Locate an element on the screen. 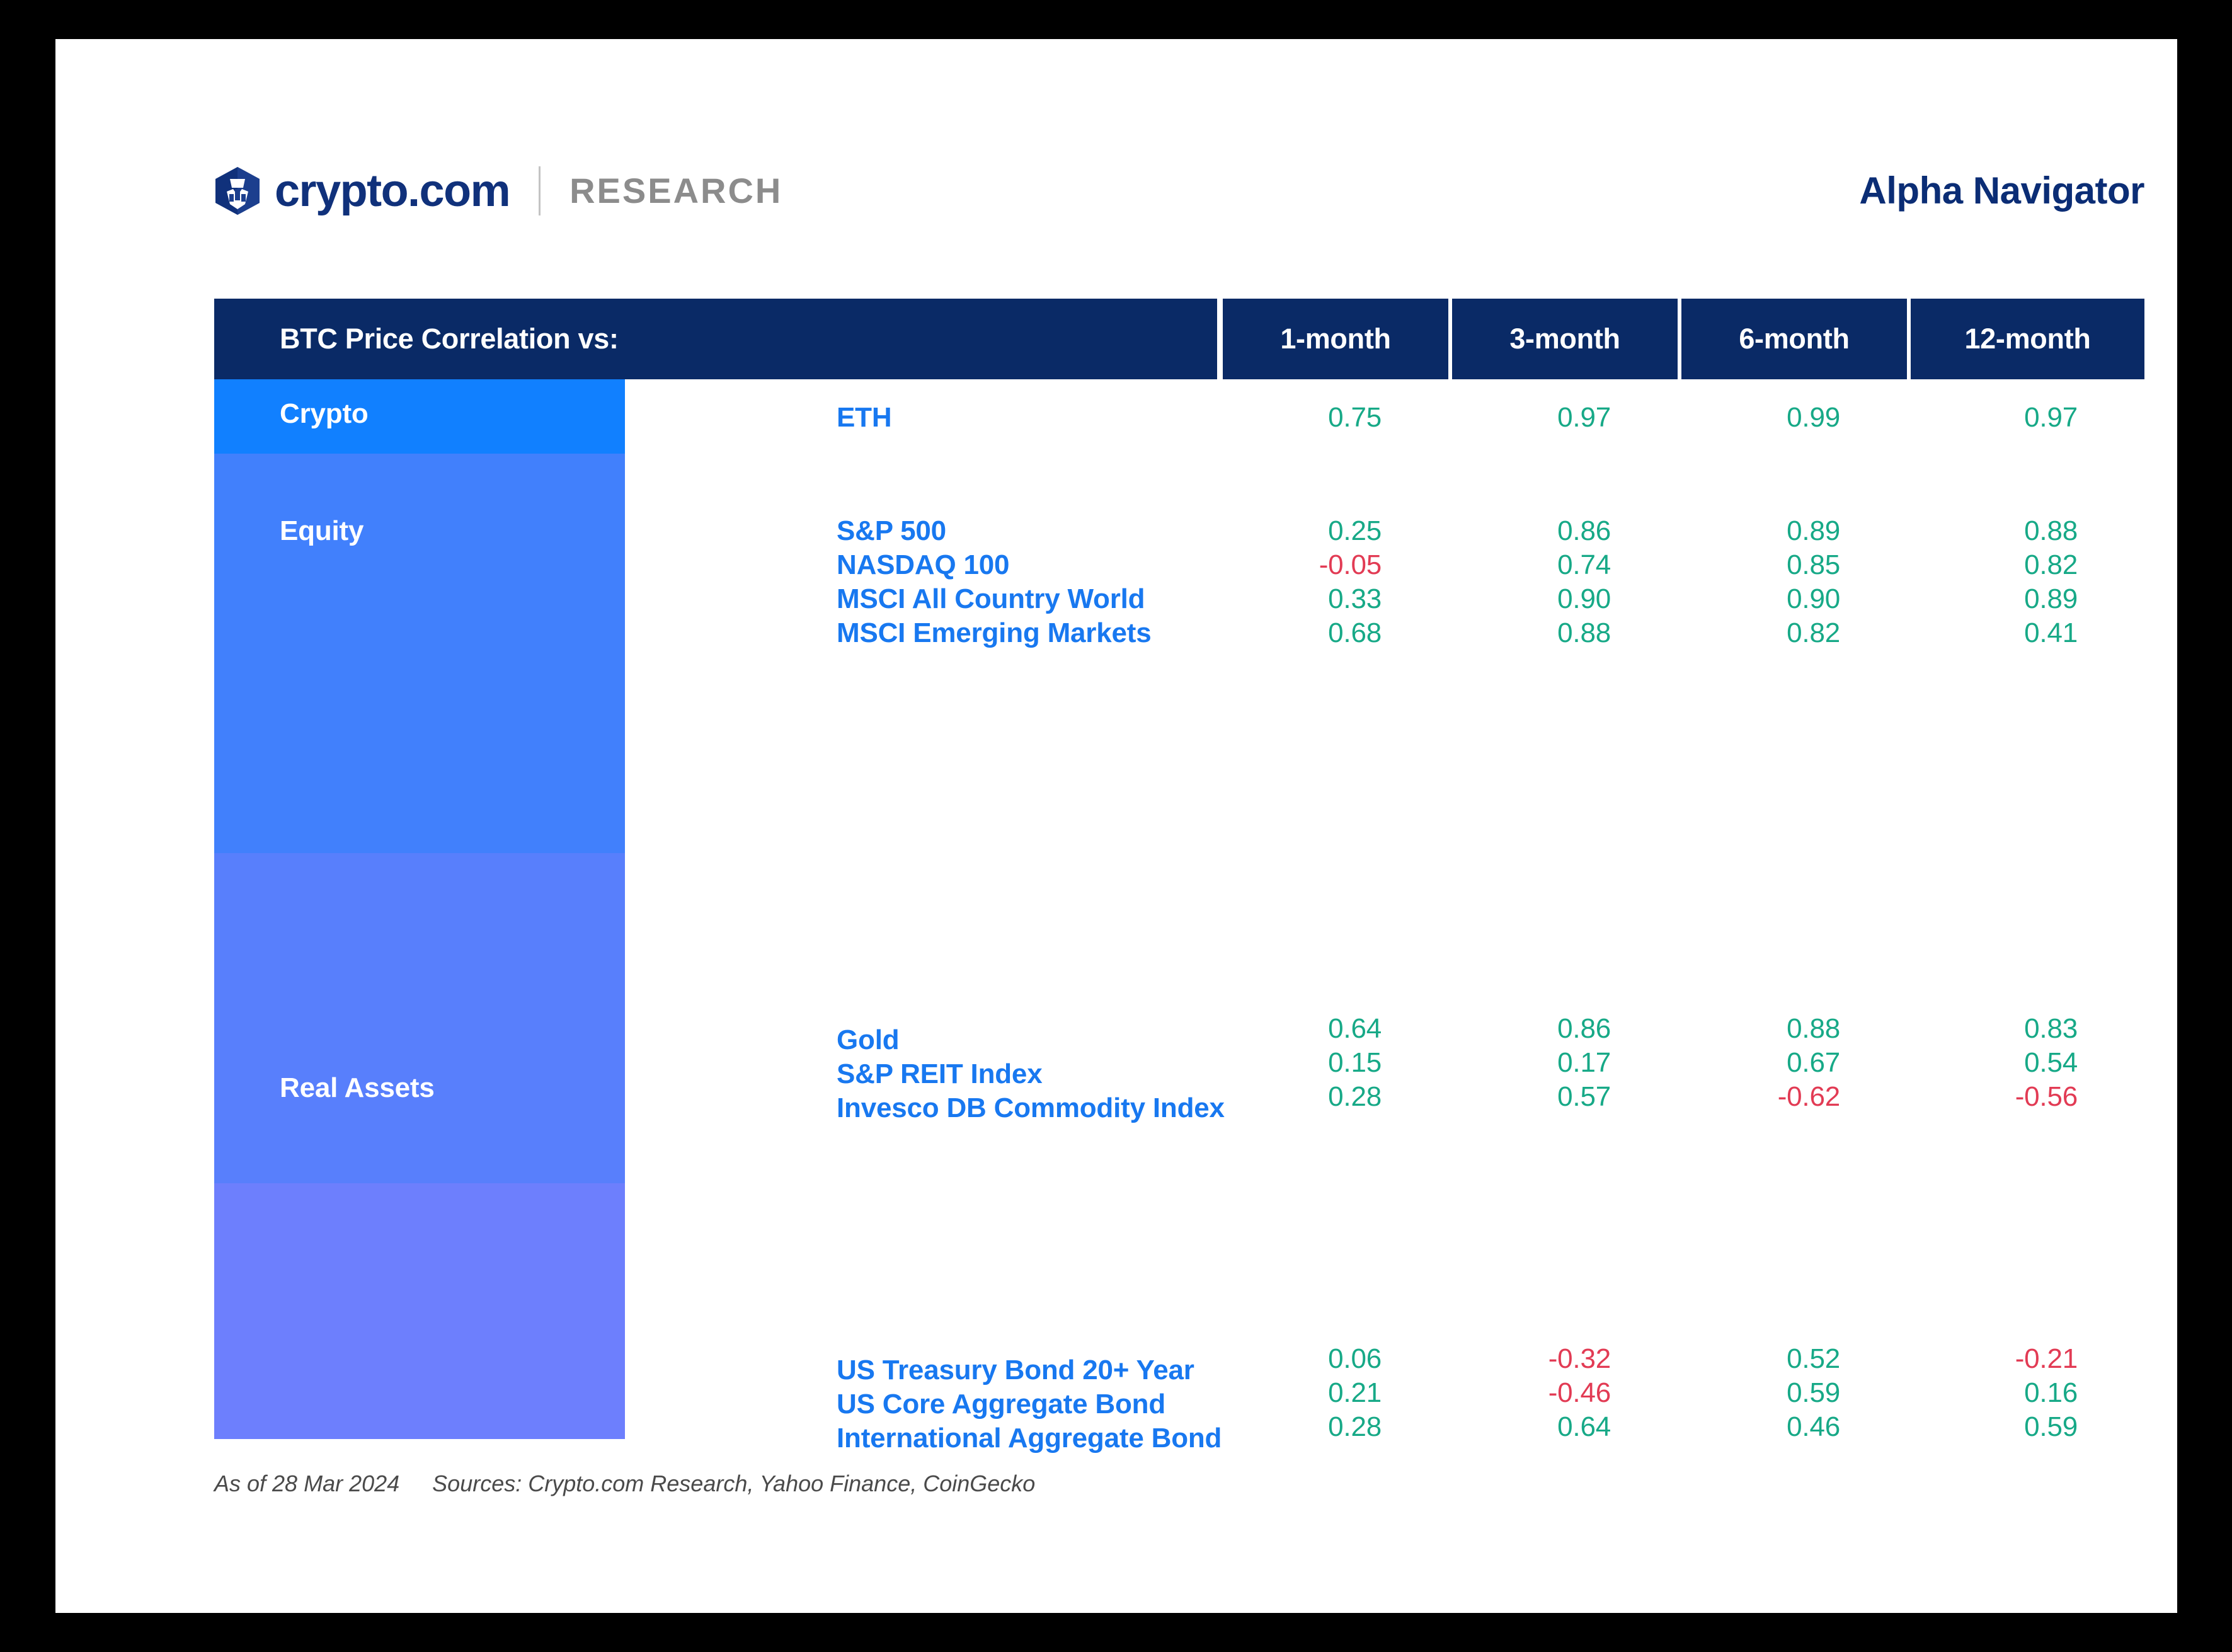  correlation-value: 0.17 is located at coordinates (1584, 1062).